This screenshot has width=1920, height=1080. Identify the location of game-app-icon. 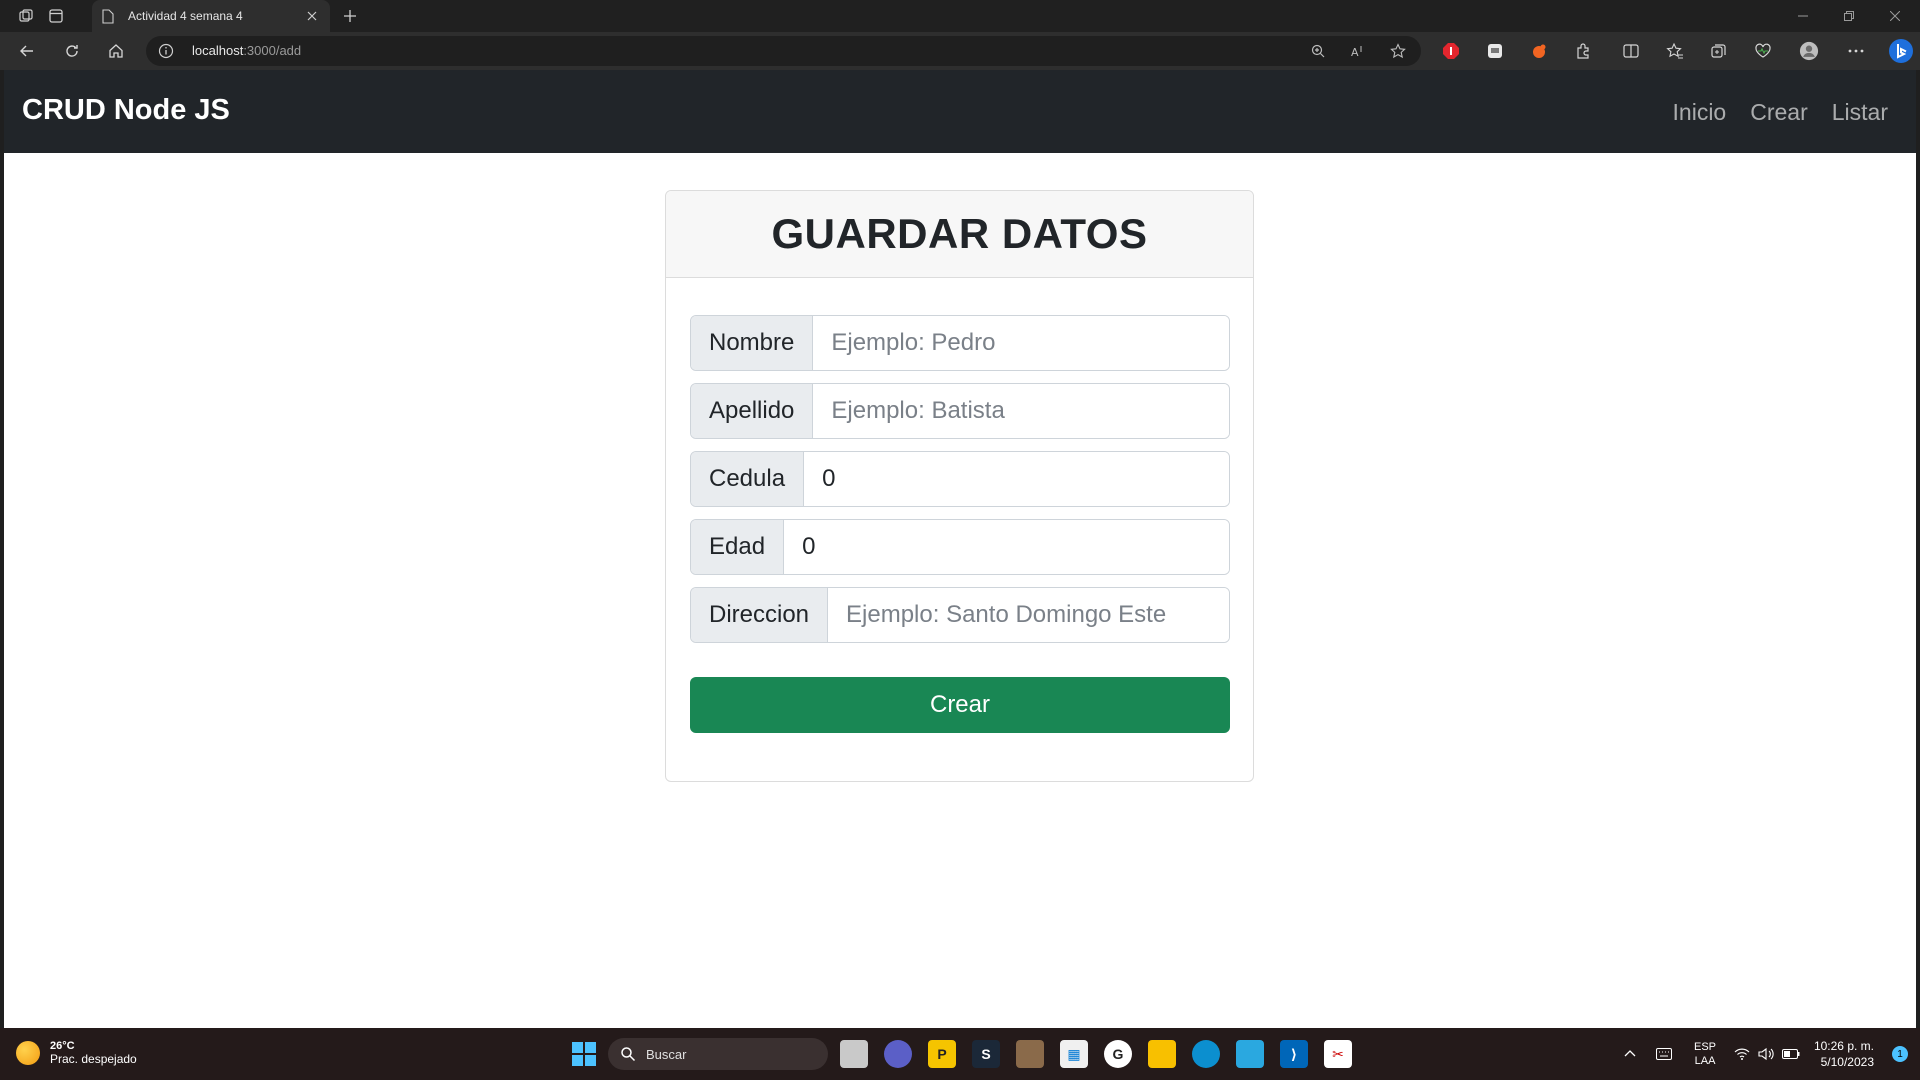
(1030, 1054).